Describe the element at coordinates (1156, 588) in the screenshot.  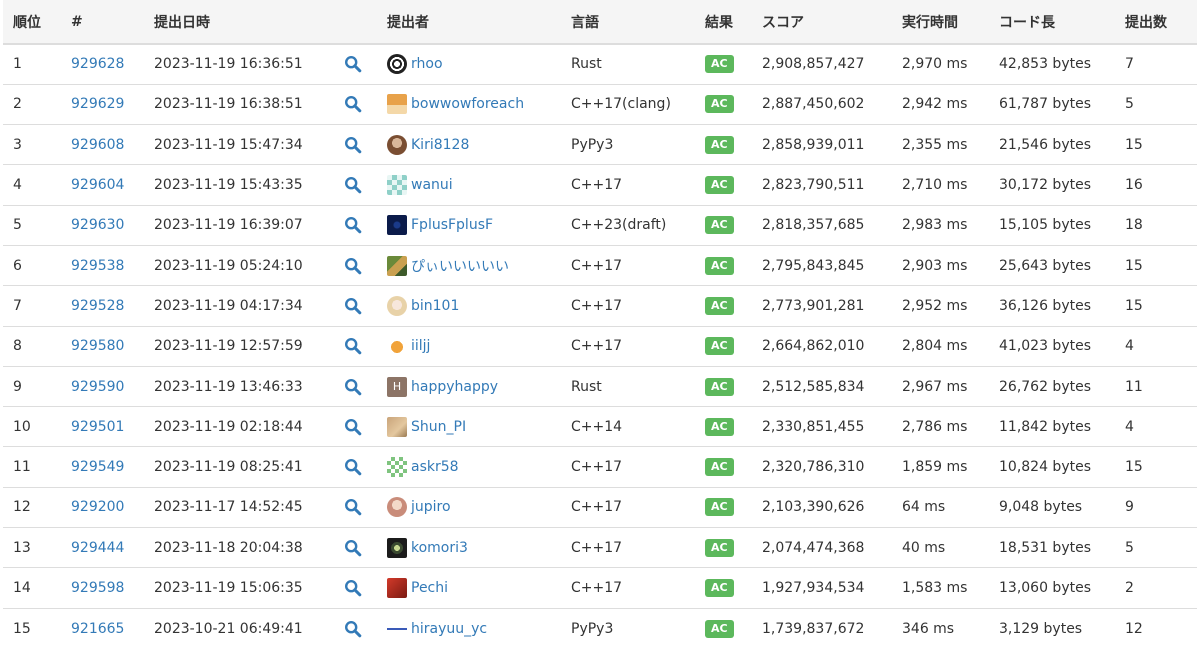
I see `submission-count-cell: 2` at that location.